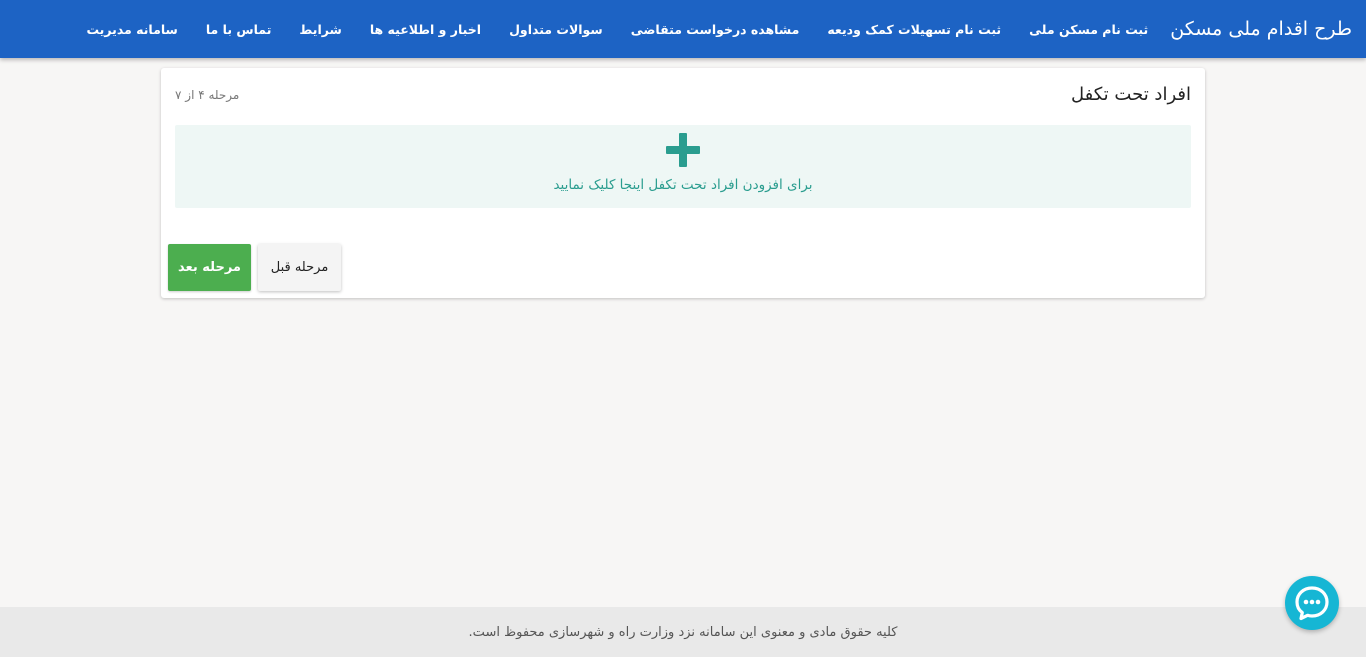  I want to click on nav-register-national-housing: ثبت نام مسکن ملی, so click(1088, 29).